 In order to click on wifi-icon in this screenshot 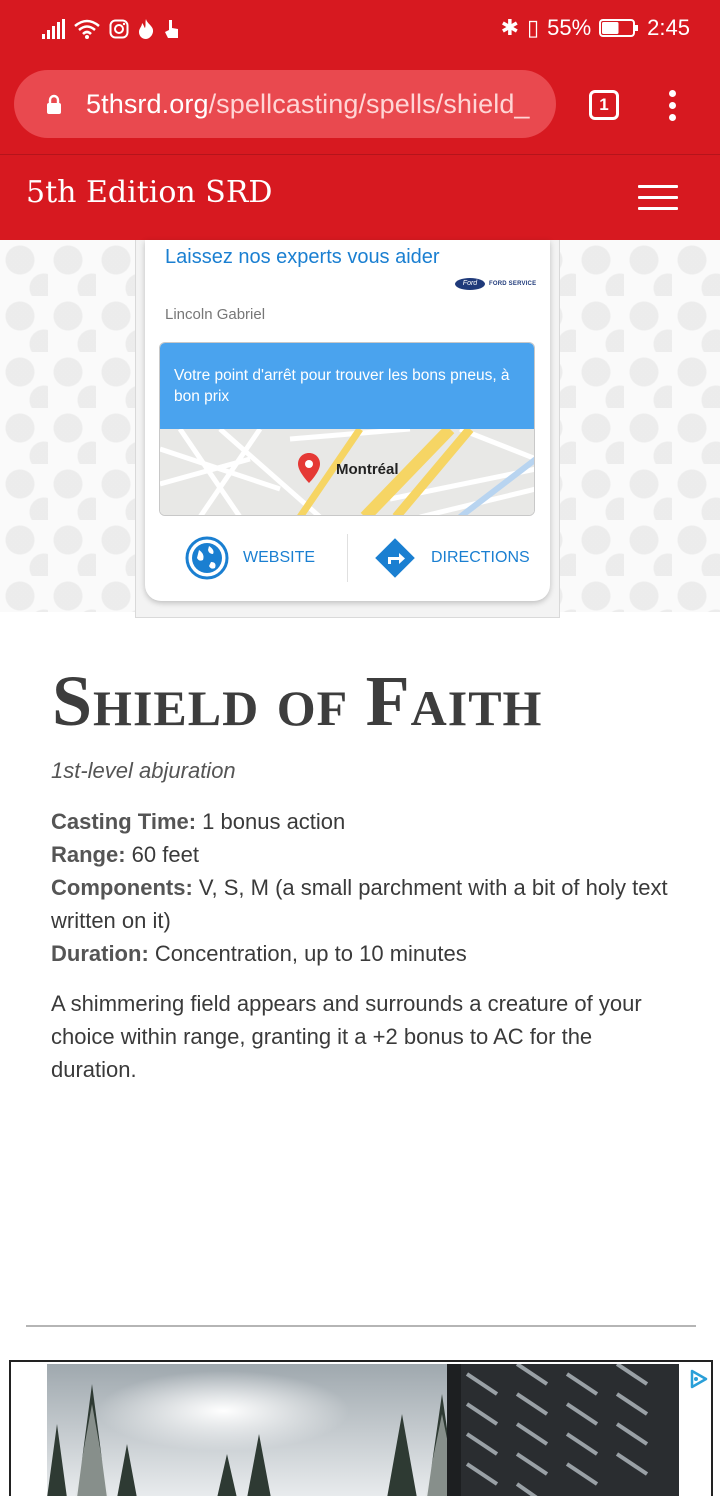, I will do `click(87, 29)`.